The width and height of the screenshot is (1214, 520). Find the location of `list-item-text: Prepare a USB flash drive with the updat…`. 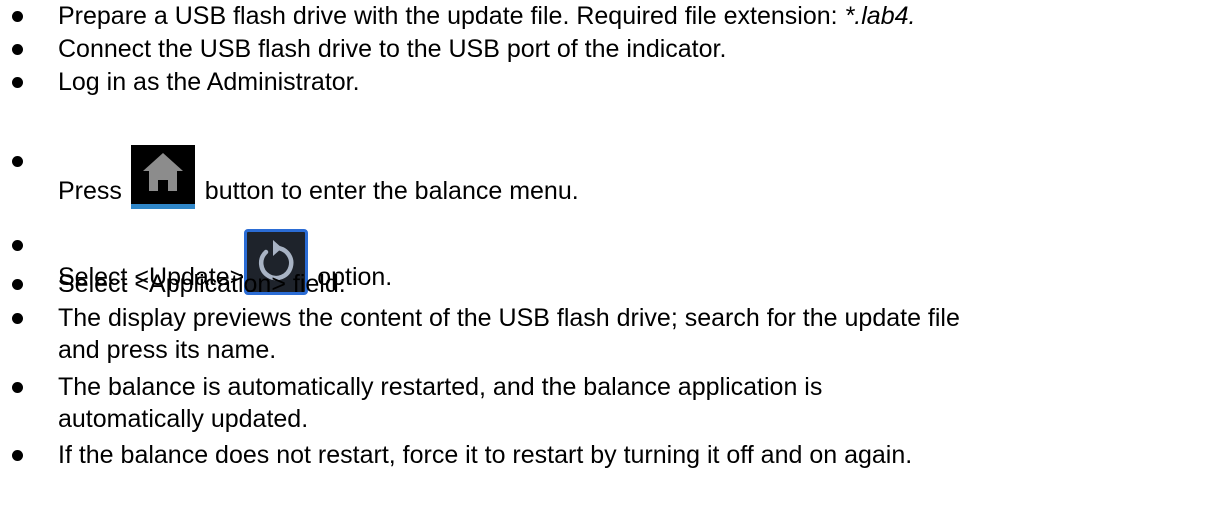

list-item-text: Prepare a USB flash drive with the updat… is located at coordinates (487, 16).